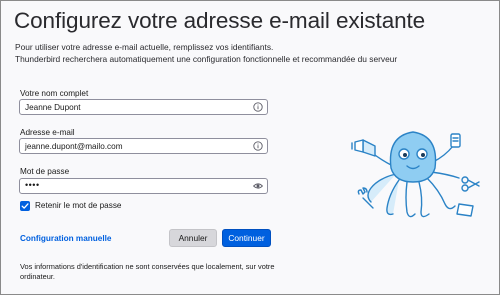 Image resolution: width=500 pixels, height=295 pixels. I want to click on password-input: ••••, so click(143, 186).